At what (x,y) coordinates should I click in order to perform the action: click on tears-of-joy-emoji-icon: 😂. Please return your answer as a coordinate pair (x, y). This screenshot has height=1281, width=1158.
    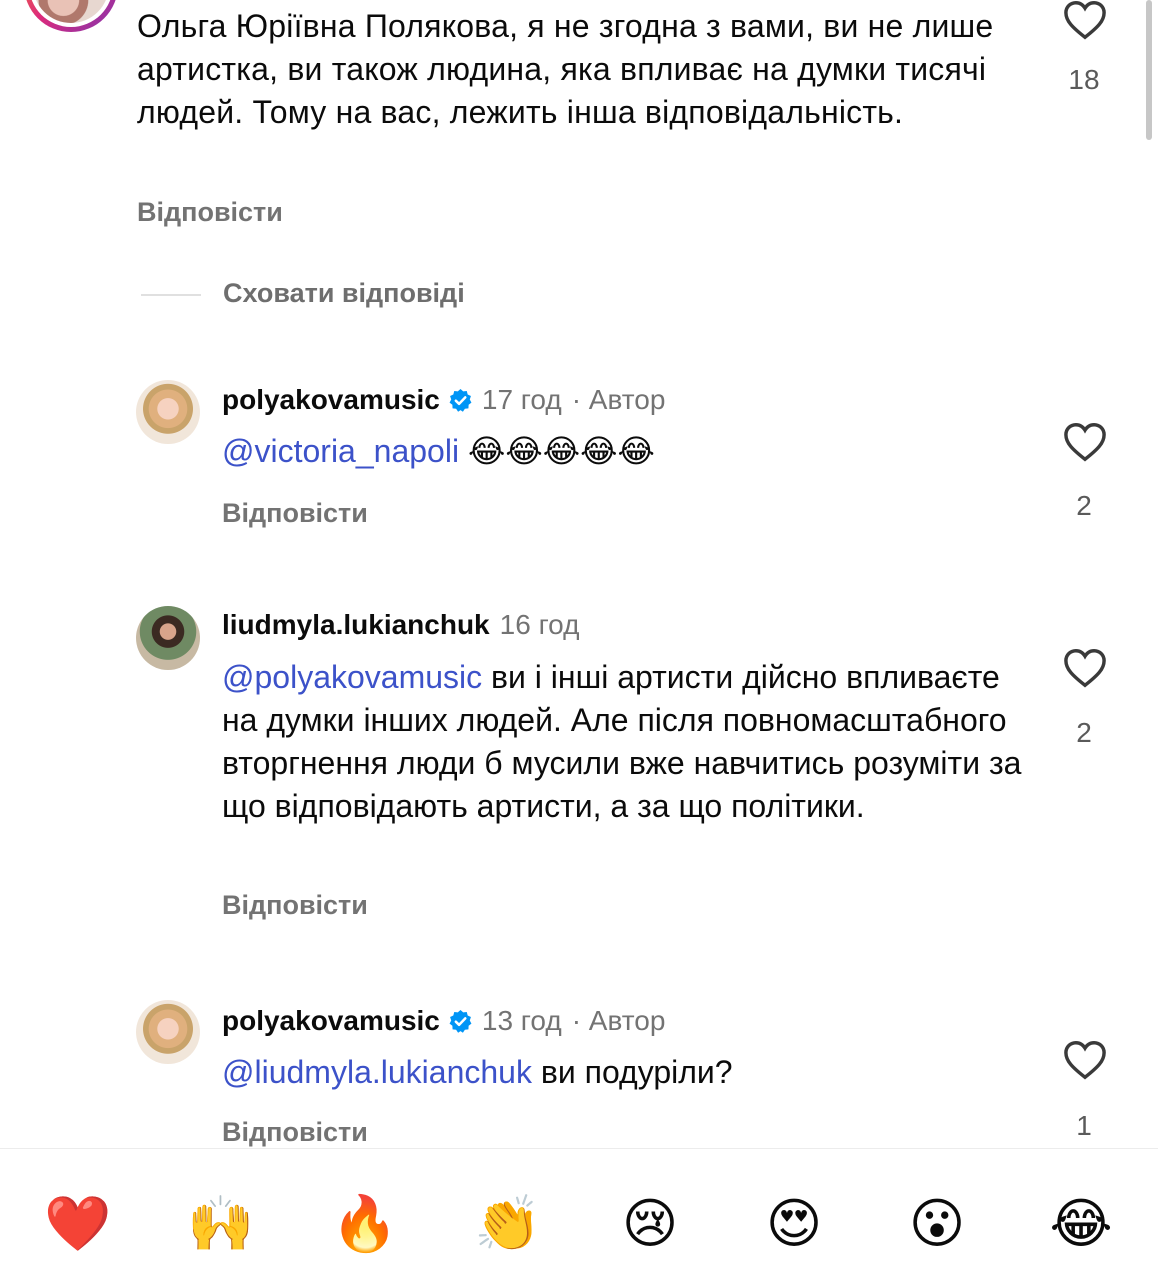
    Looking at the image, I should click on (1081, 1224).